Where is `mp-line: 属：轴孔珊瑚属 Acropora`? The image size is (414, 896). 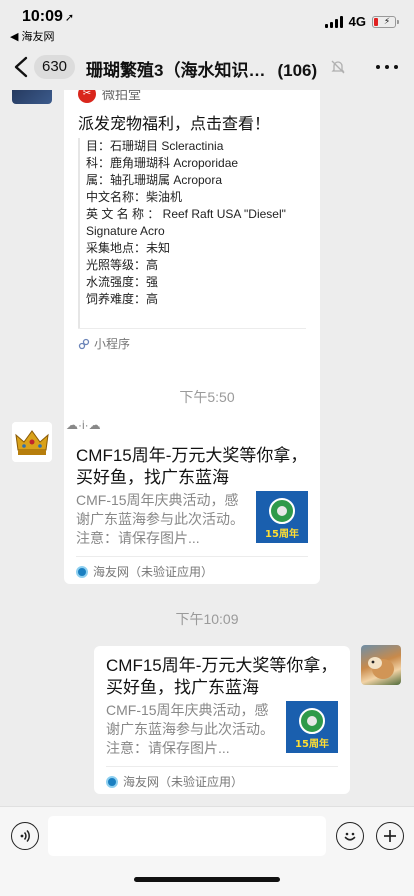 mp-line: 属：轴孔珊瑚属 Acropora is located at coordinates (154, 180).